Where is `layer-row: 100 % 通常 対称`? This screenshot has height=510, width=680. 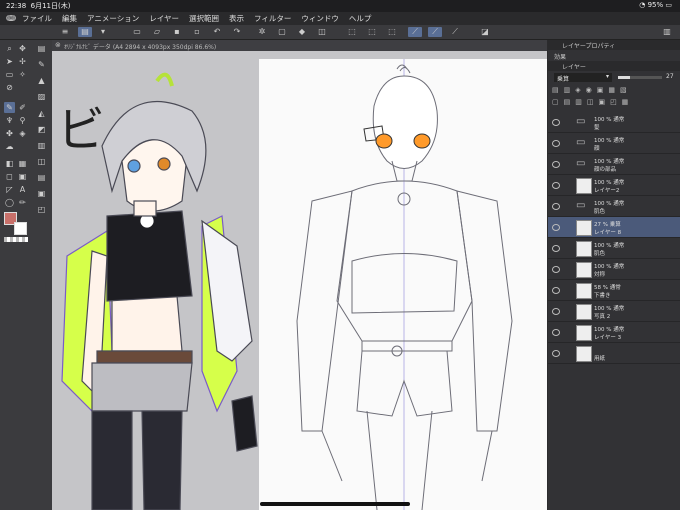
layer-row: 100 % 通常 対称 is located at coordinates (614, 269).